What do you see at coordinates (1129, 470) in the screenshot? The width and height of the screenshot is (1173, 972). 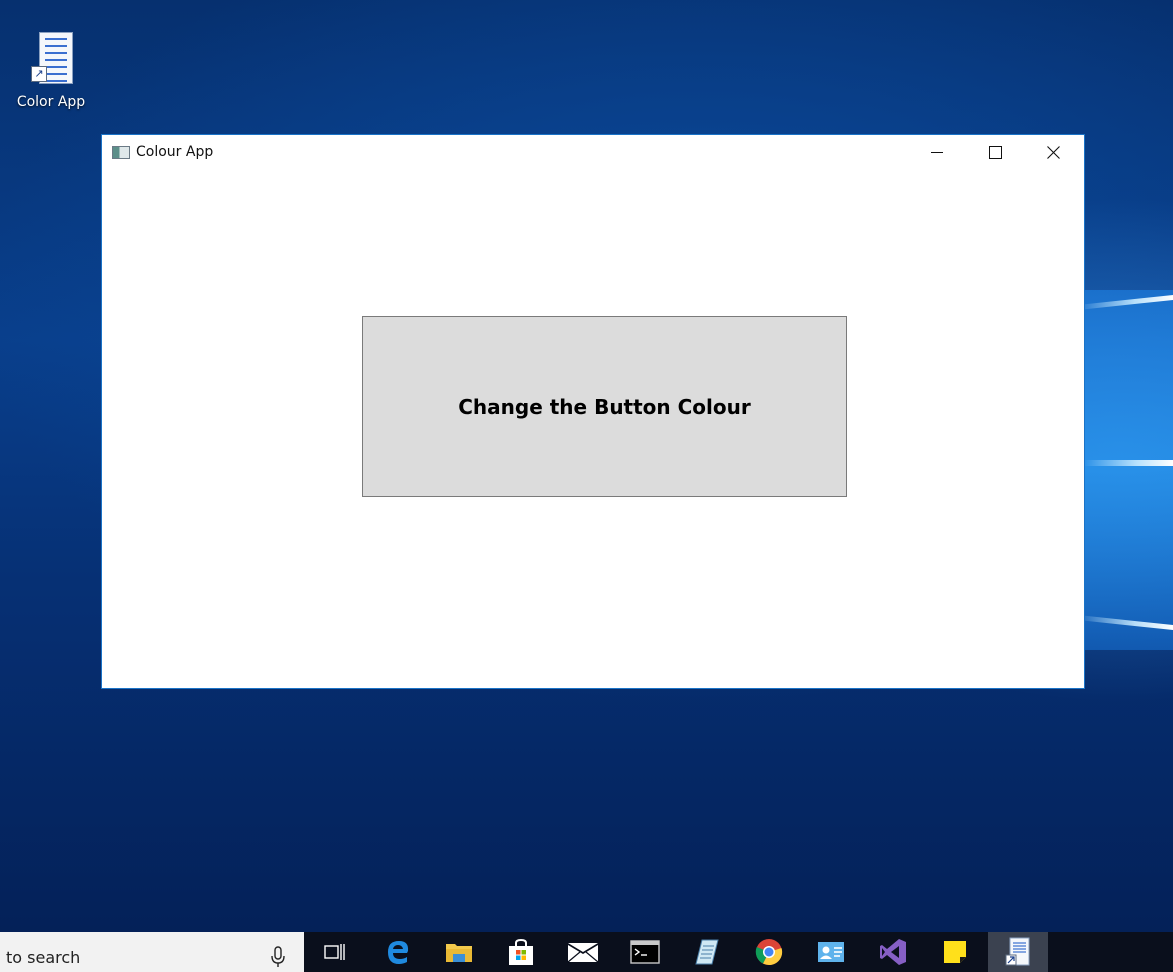 I see `wallpaper-glow` at bounding box center [1129, 470].